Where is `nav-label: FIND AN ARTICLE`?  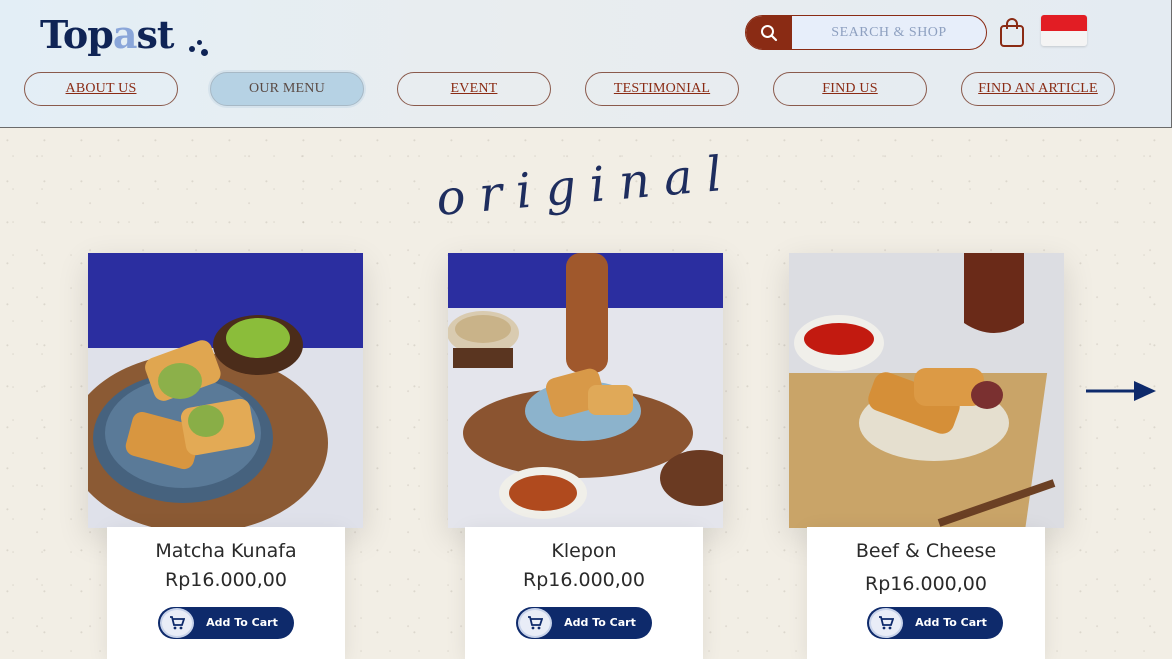
nav-label: FIND AN ARTICLE is located at coordinates (1038, 88).